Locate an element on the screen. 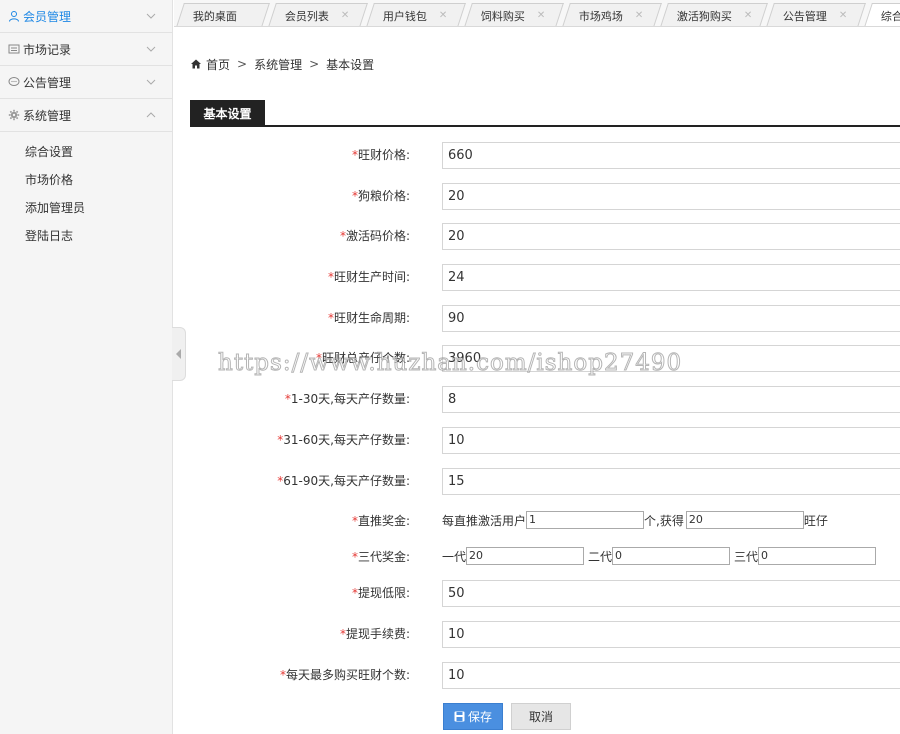 Image resolution: width=900 pixels, height=734 pixels. gen2-input: 0 is located at coordinates (671, 556).